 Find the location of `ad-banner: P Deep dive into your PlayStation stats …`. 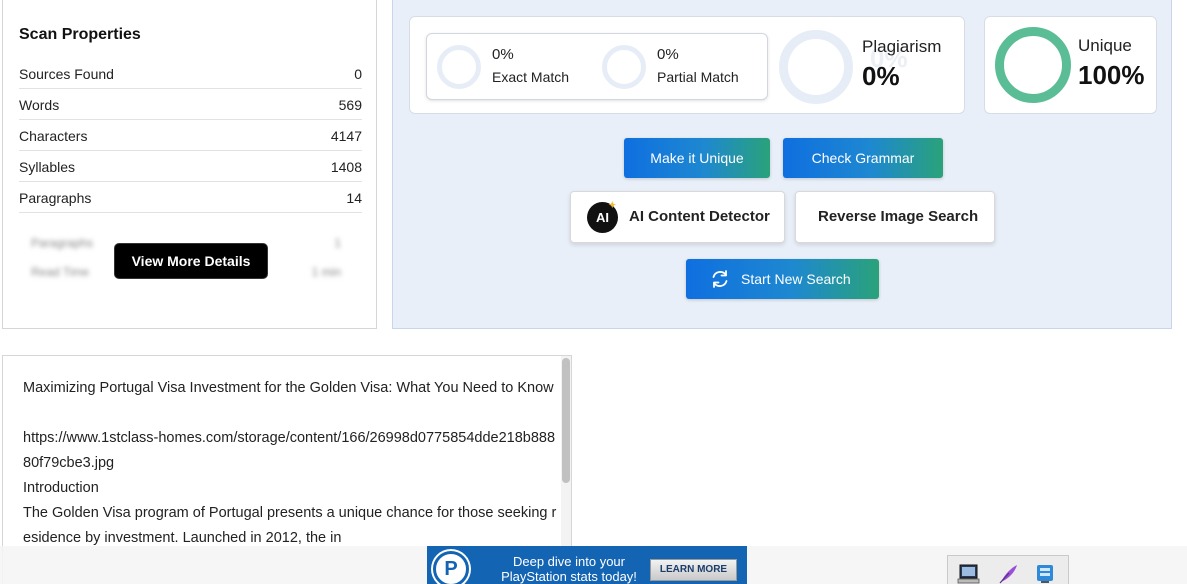

ad-banner: P Deep dive into your PlayStation stats … is located at coordinates (587, 565).